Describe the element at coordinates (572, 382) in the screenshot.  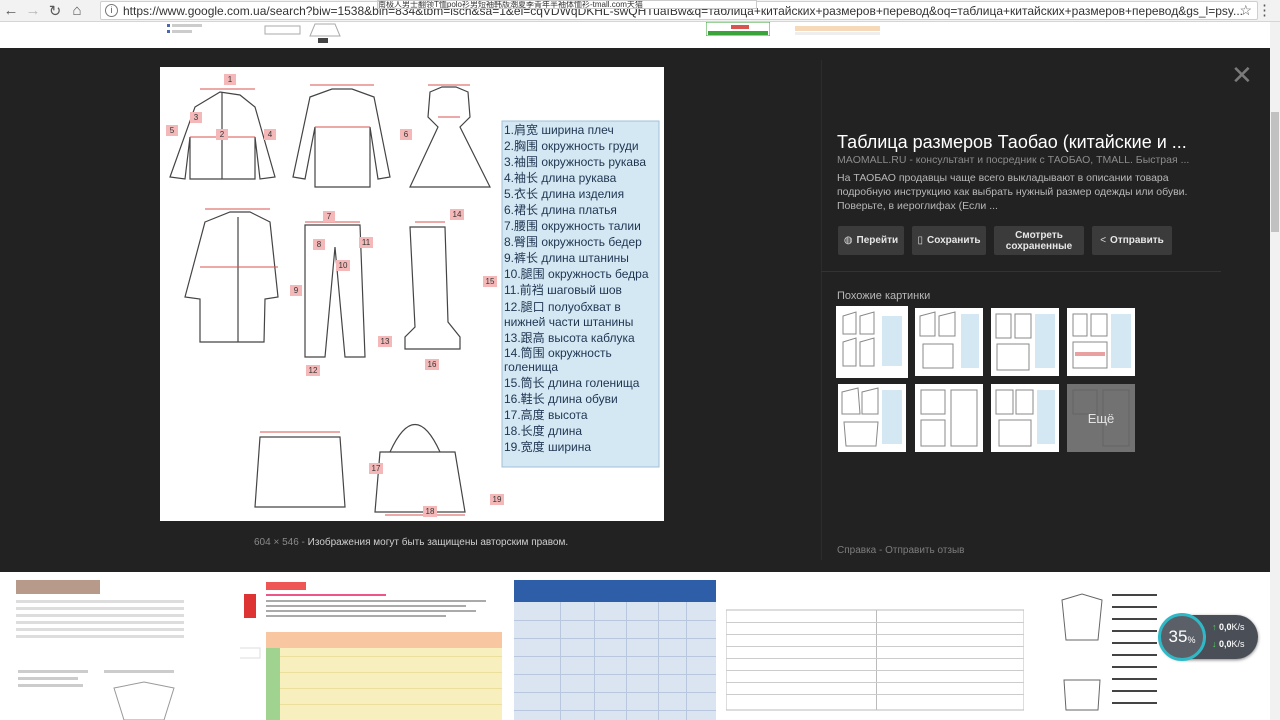
I see `legend-line: 15.筒长 длина голенища` at that location.